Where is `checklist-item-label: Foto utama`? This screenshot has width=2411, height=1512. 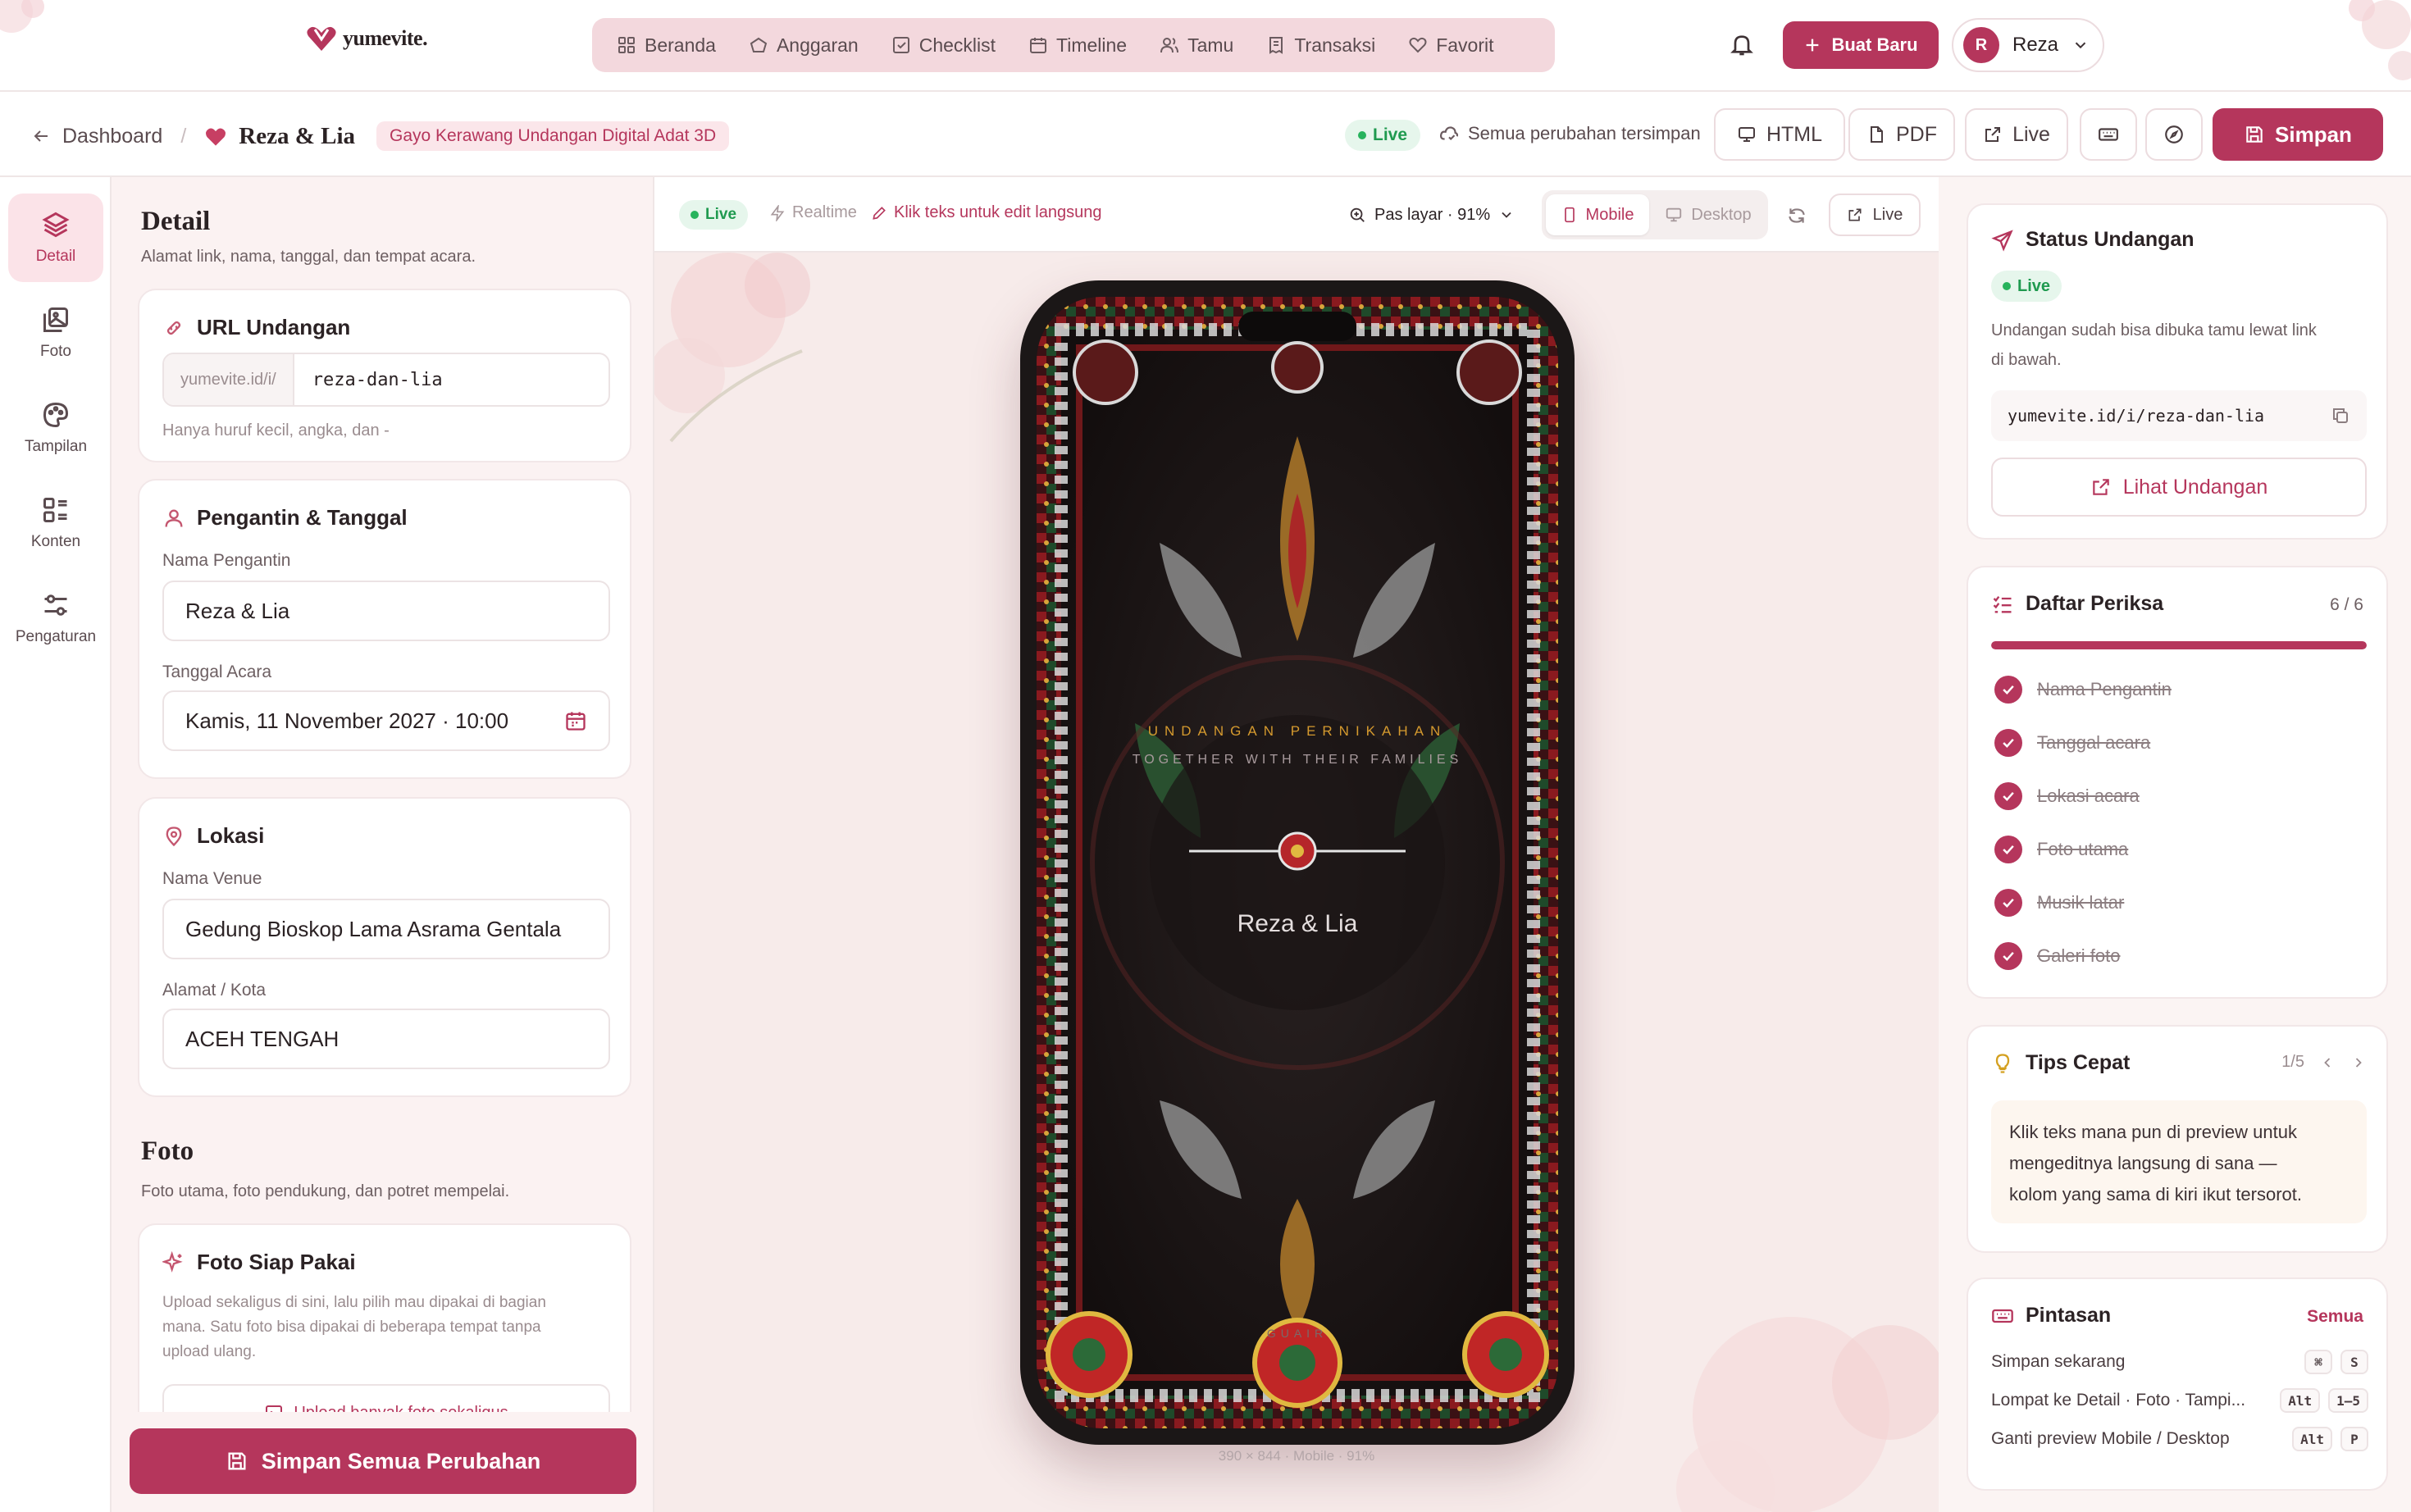 checklist-item-label: Foto utama is located at coordinates (2083, 849).